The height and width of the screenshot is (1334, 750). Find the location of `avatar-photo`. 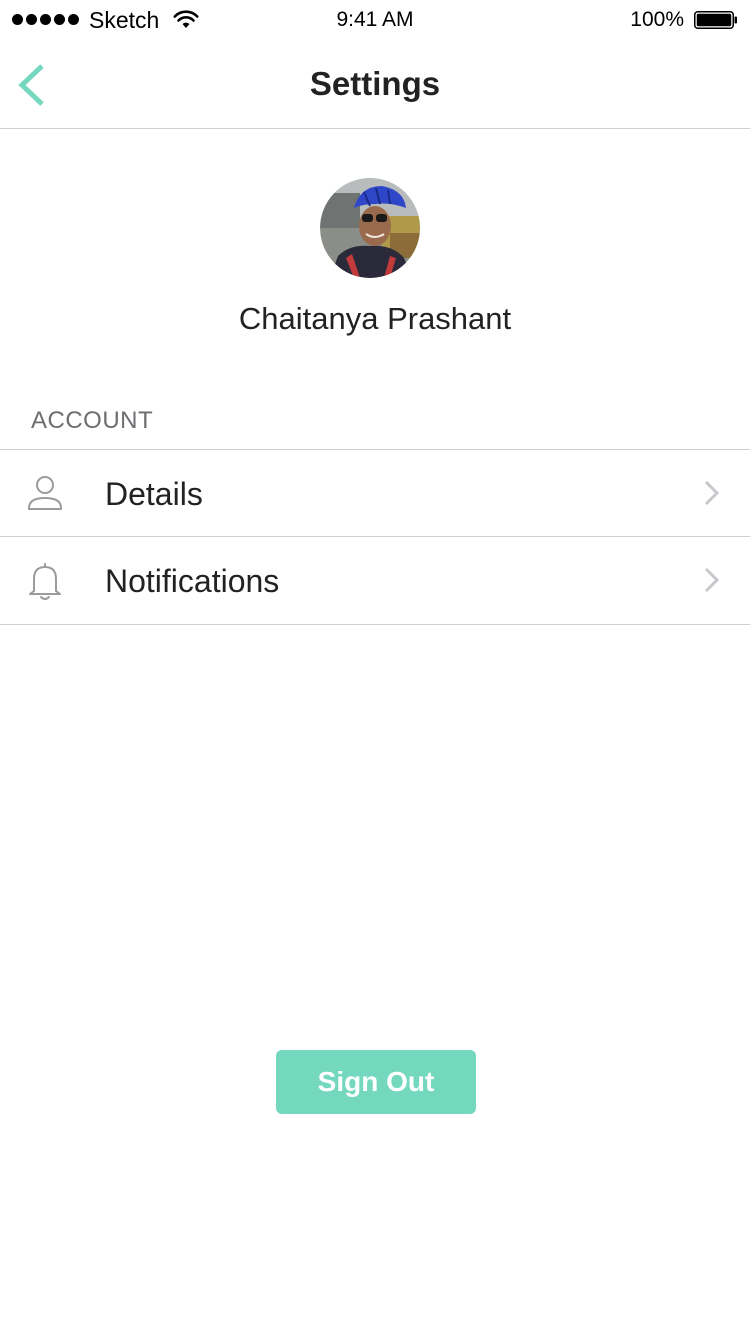

avatar-photo is located at coordinates (370, 228).